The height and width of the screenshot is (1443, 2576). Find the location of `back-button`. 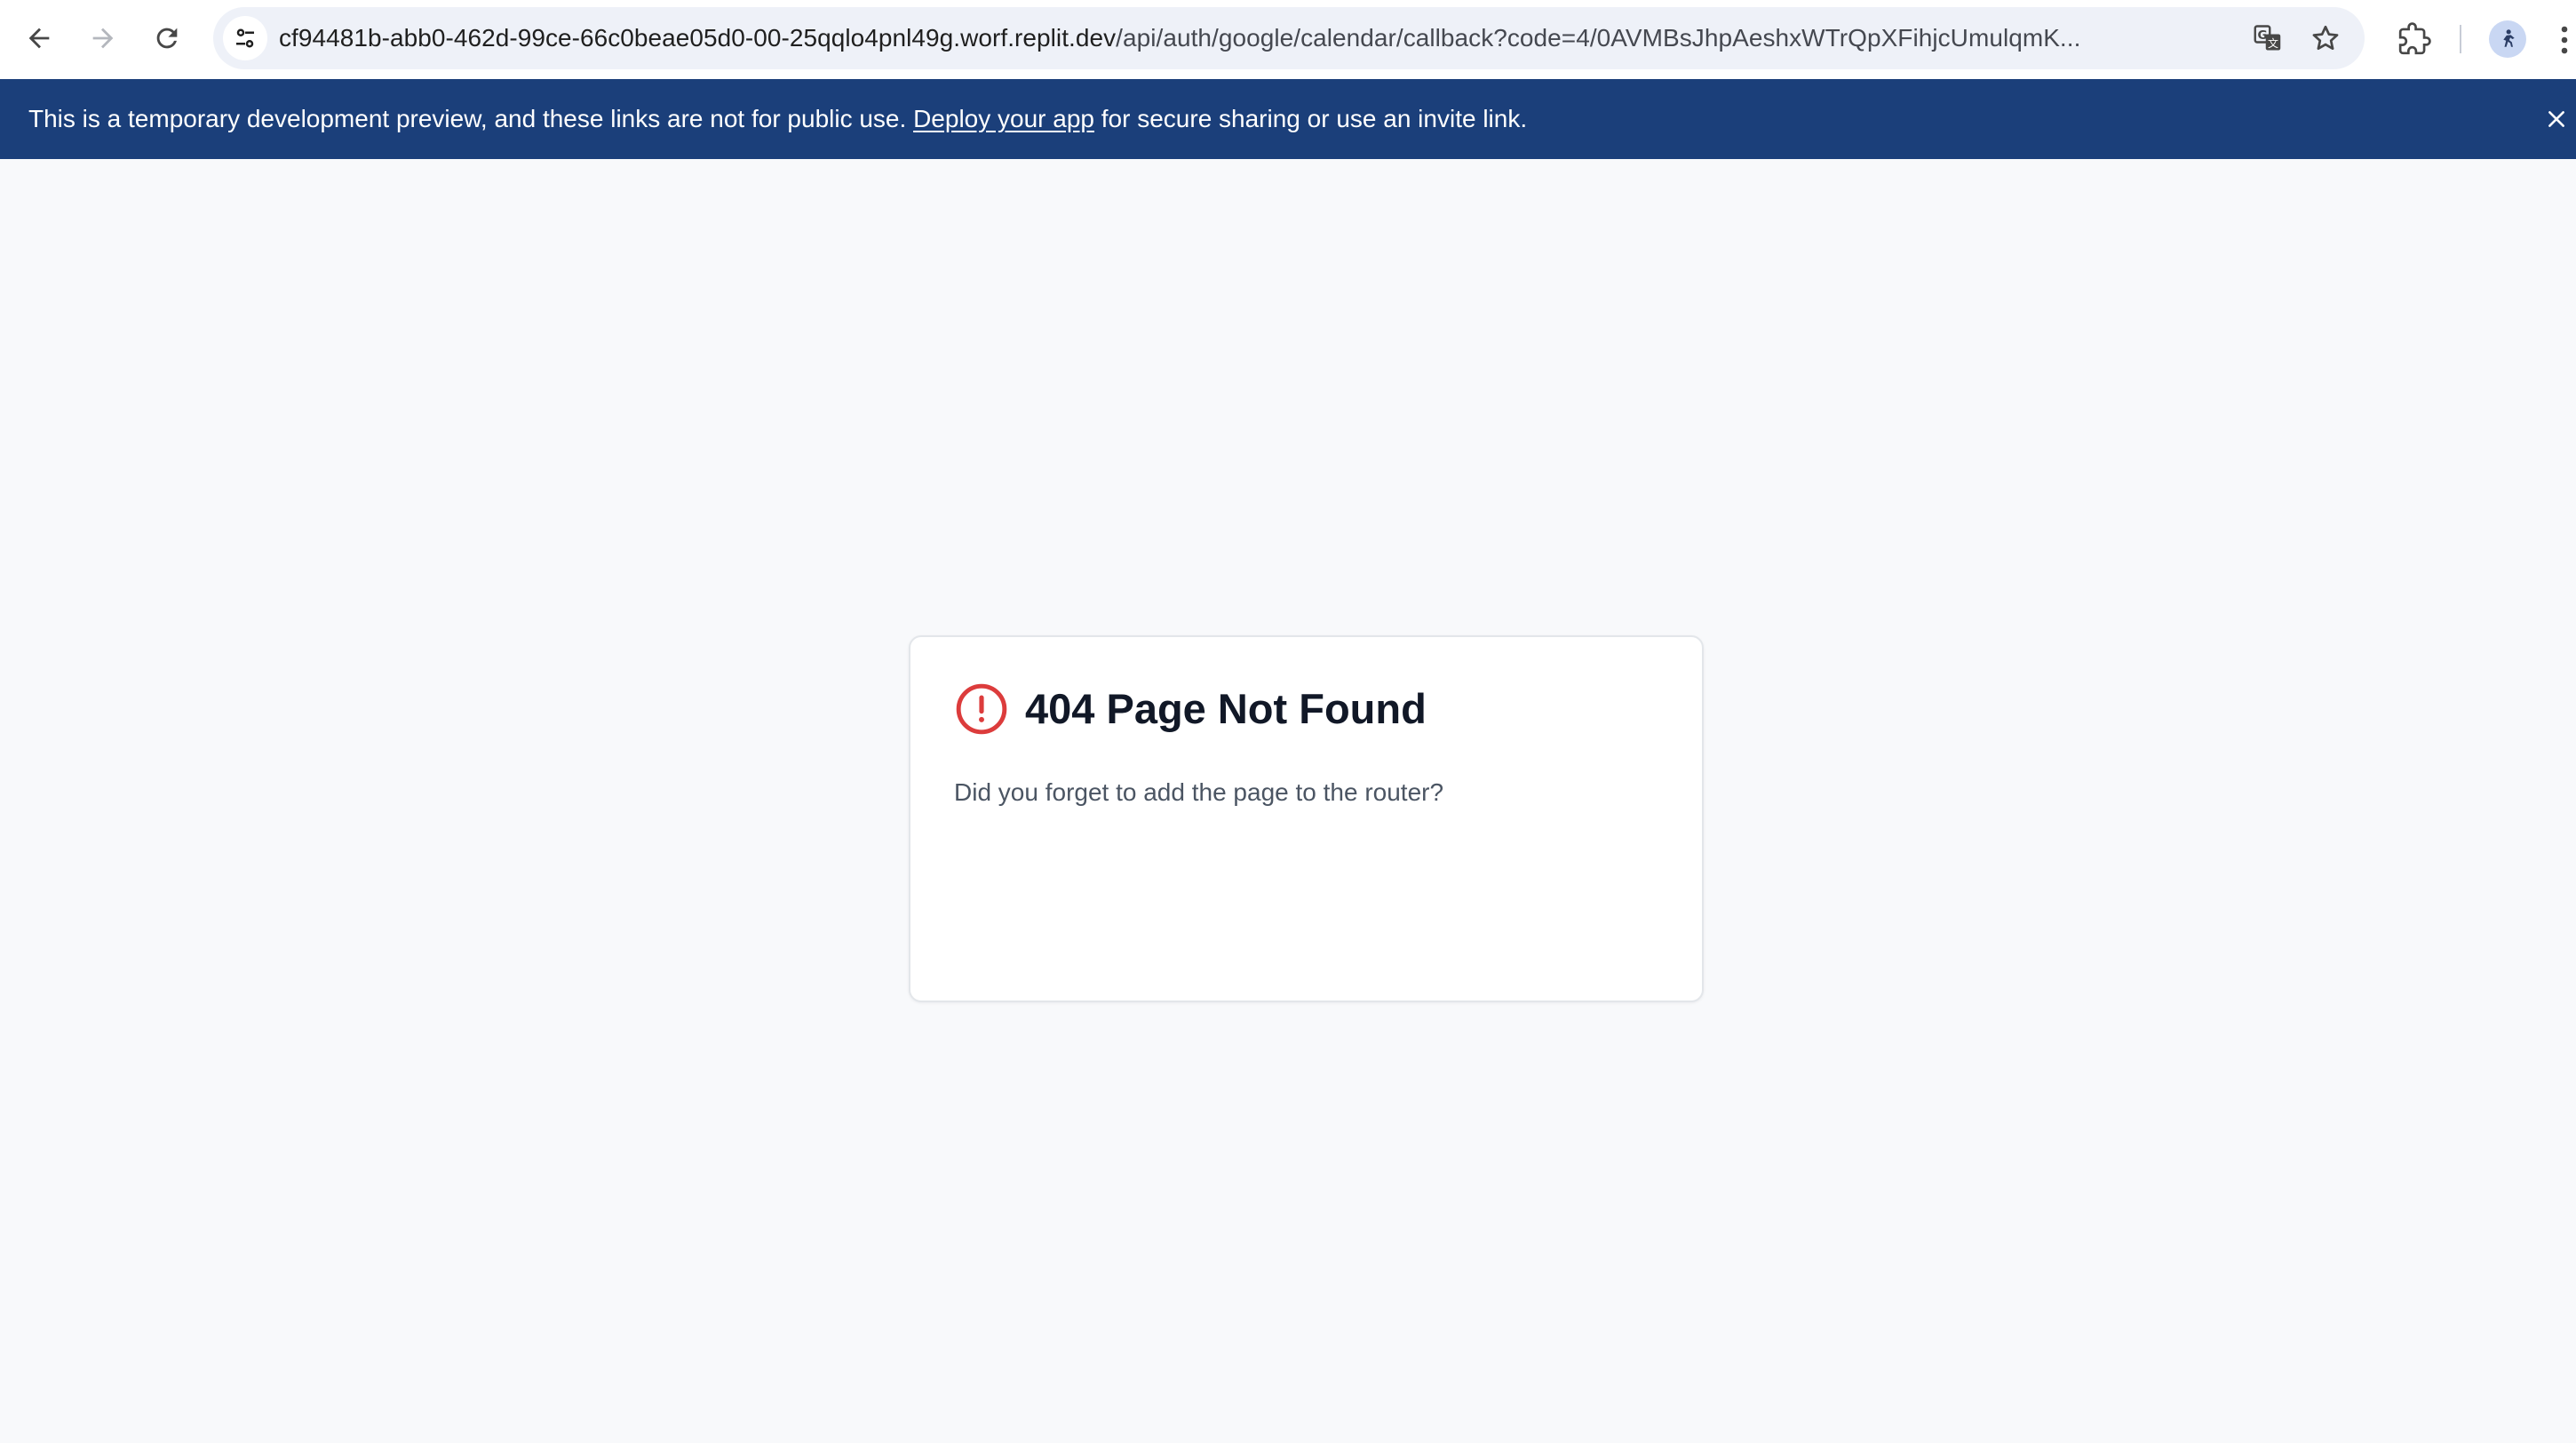

back-button is located at coordinates (39, 38).